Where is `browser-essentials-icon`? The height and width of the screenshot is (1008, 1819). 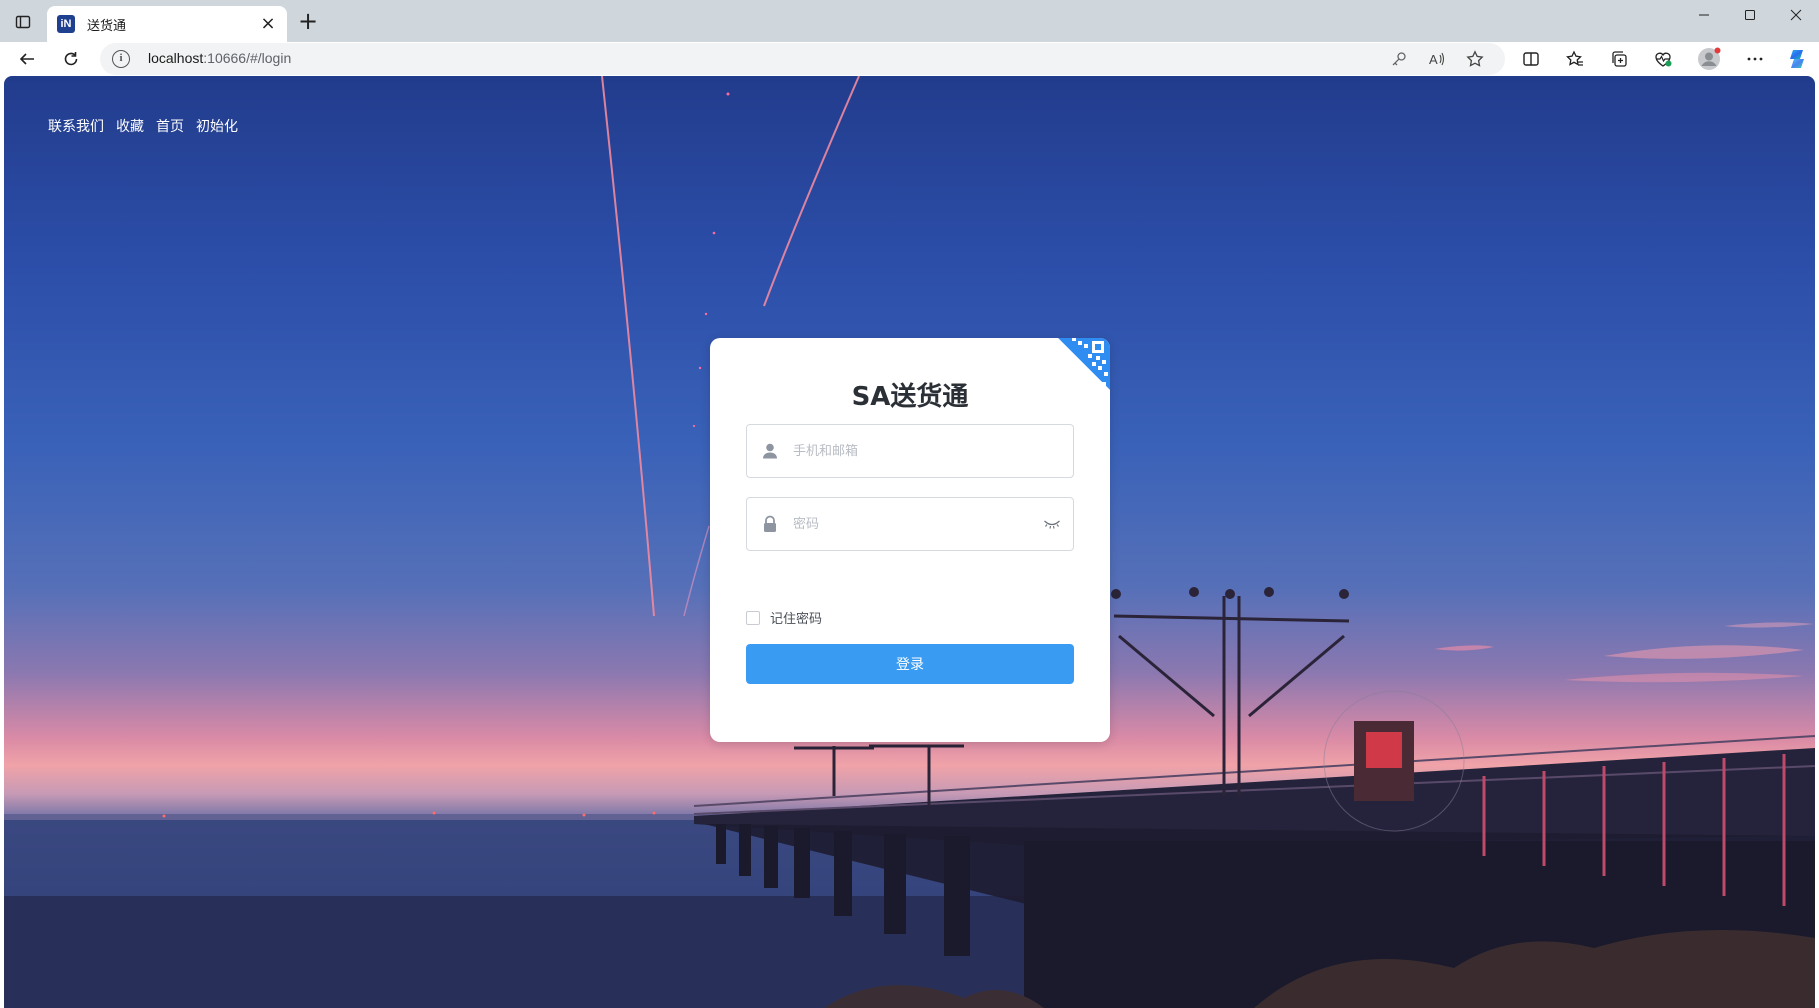
browser-essentials-icon is located at coordinates (1663, 59).